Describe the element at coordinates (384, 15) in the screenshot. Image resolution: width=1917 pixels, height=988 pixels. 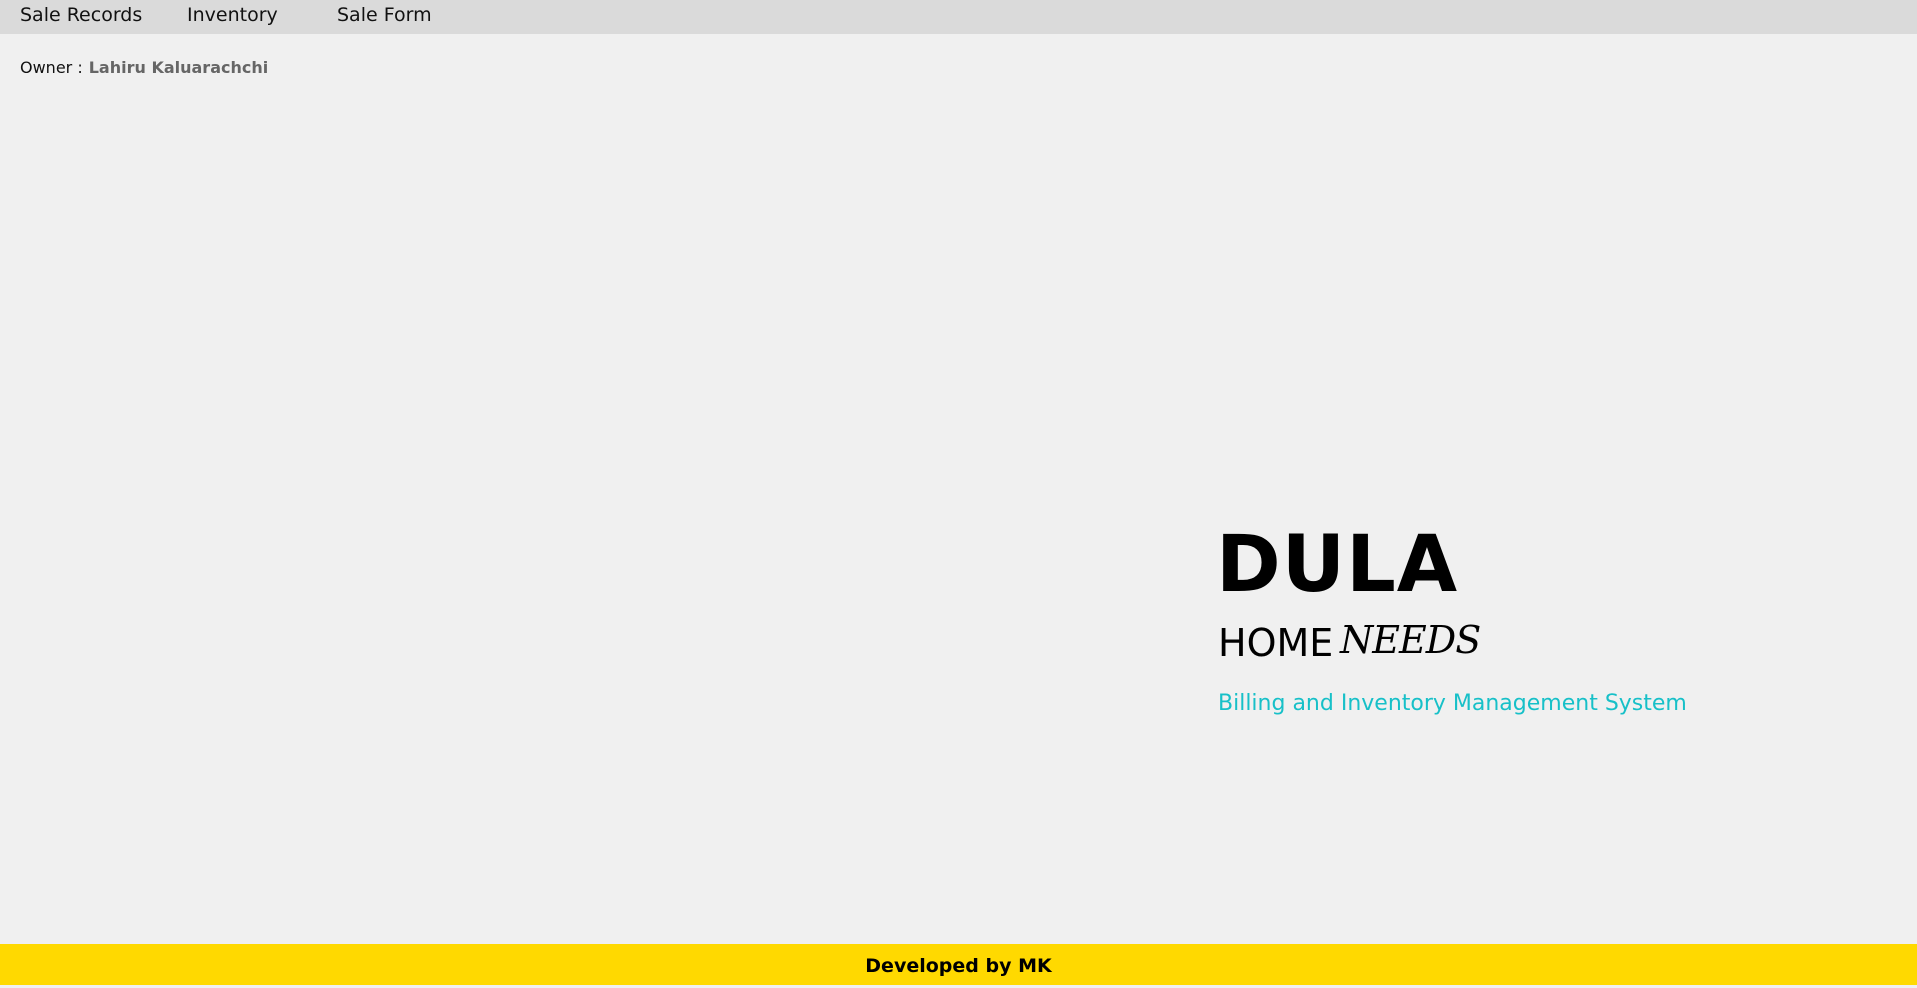
I see `menu-item-sale-form: Sale Form` at that location.